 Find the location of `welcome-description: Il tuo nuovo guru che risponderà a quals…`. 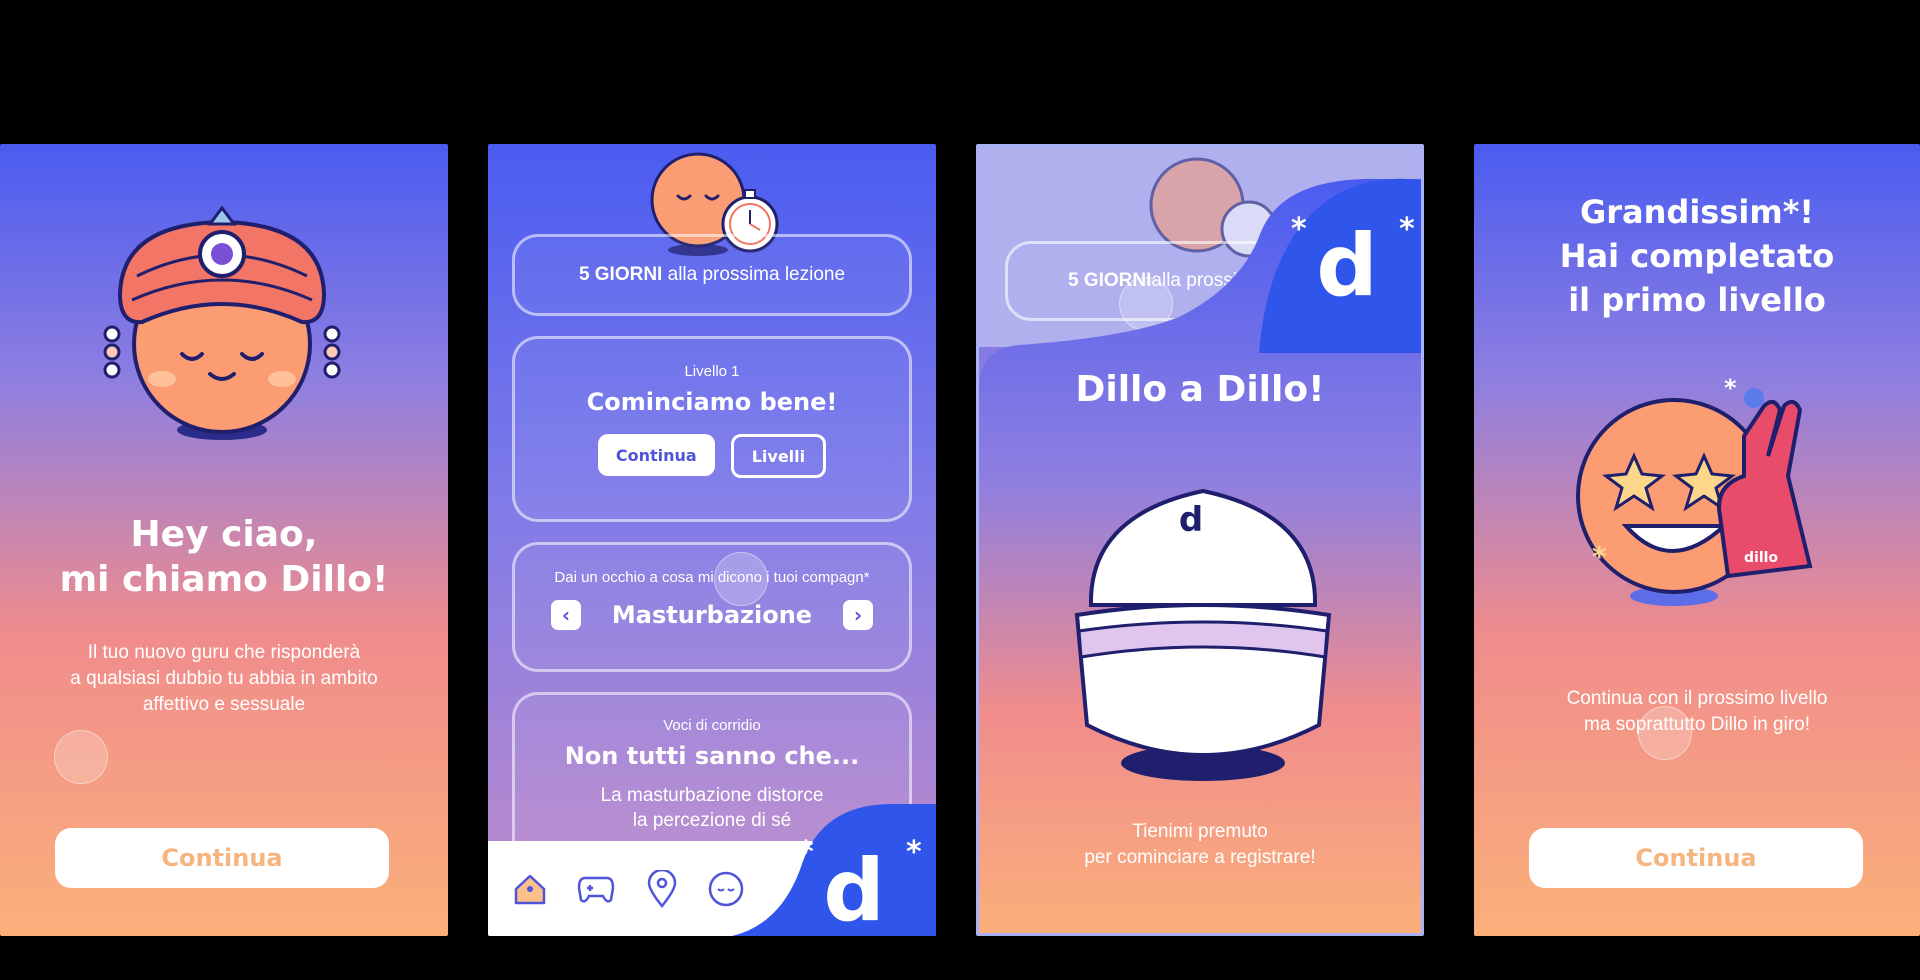

welcome-description: Il tuo nuovo guru che risponderà a quals… is located at coordinates (224, 679).